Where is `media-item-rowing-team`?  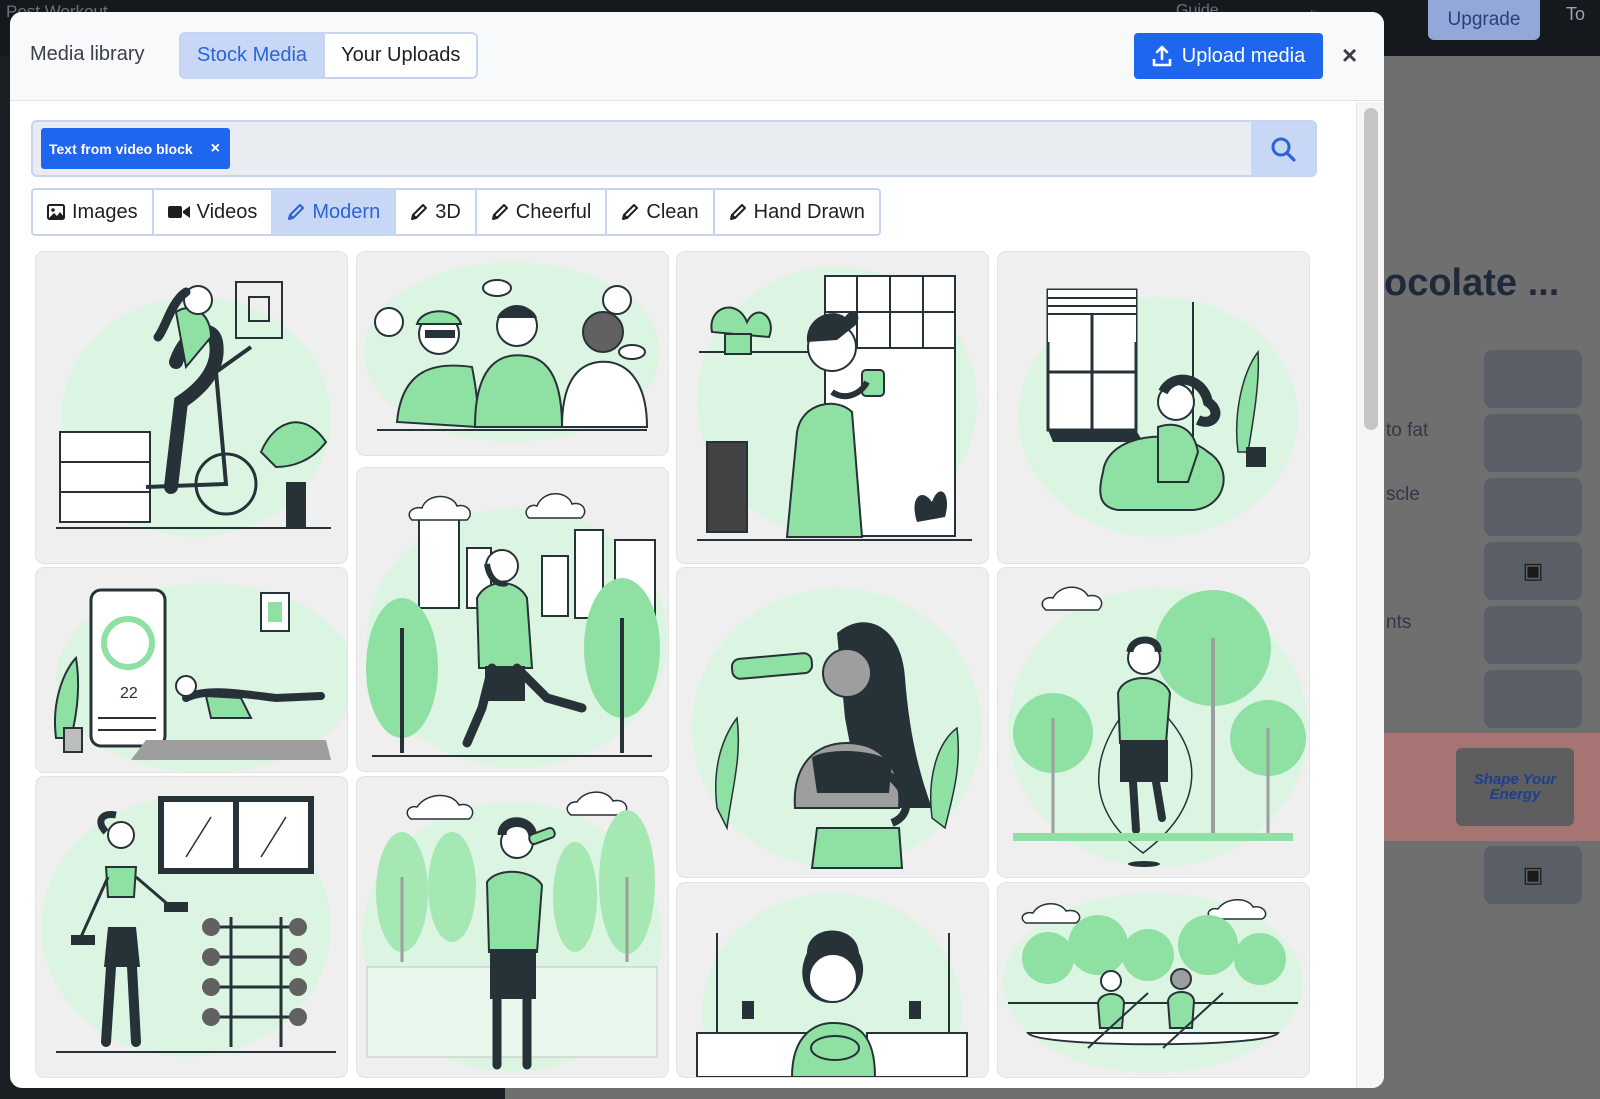 media-item-rowing-team is located at coordinates (1153, 980).